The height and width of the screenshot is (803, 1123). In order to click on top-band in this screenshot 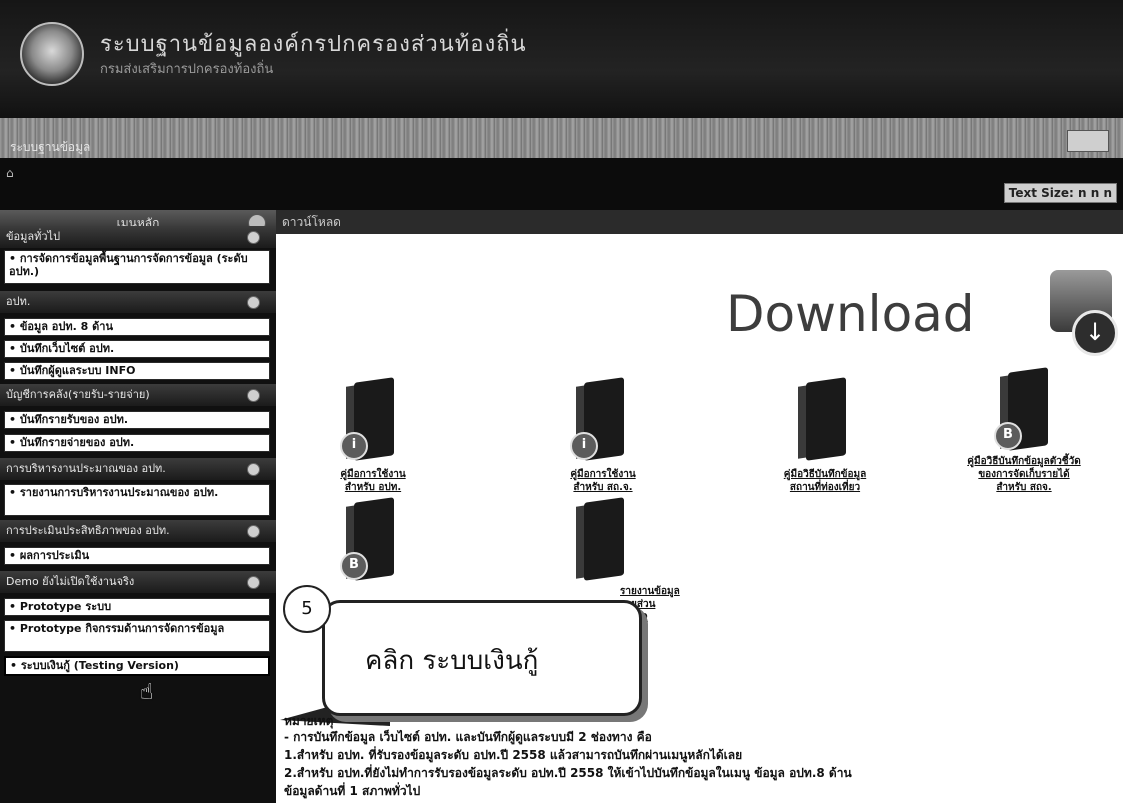, I will do `click(561, 184)`.